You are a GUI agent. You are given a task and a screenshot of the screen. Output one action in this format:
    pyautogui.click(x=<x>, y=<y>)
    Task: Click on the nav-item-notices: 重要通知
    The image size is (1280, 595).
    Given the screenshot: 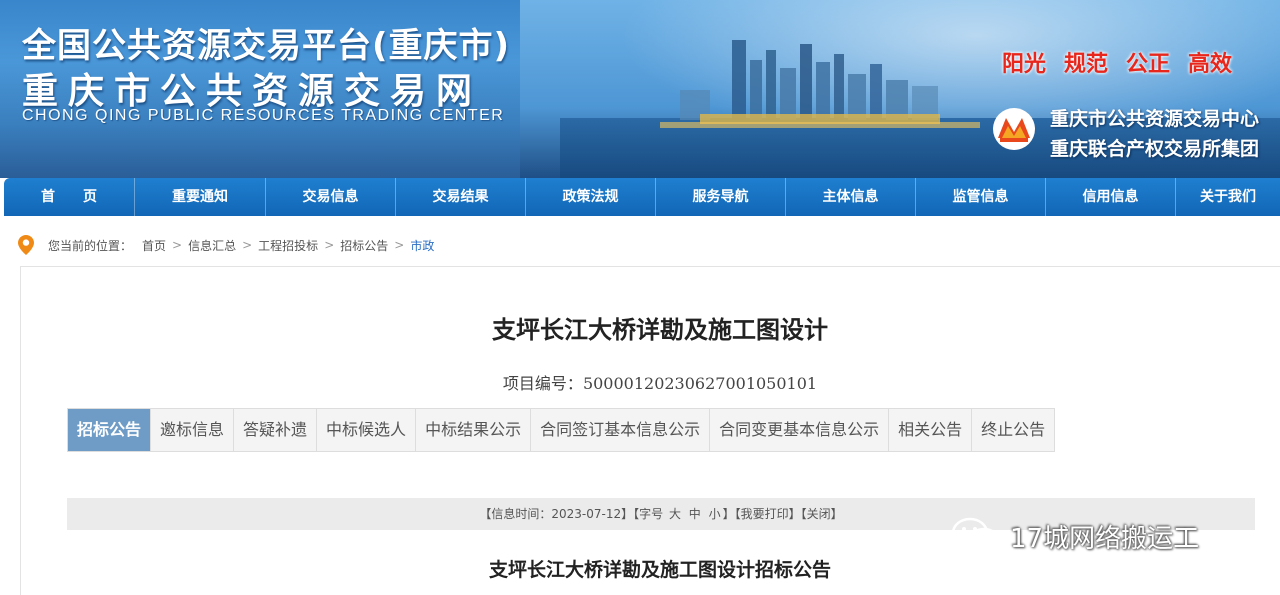 What is the action you would take?
    pyautogui.click(x=200, y=197)
    